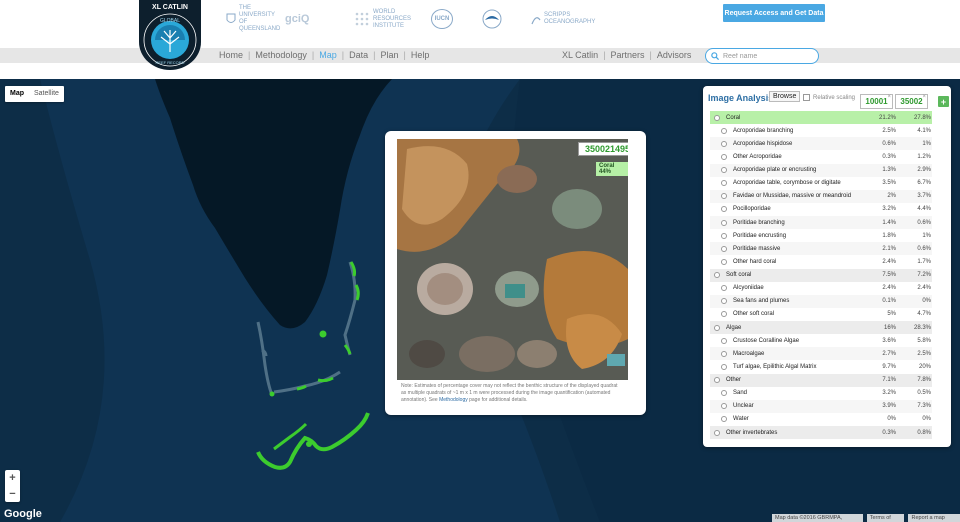 The image size is (960, 522). I want to click on subcategory-row: Sea fans and plumes 0.1% 0%, so click(821, 301).